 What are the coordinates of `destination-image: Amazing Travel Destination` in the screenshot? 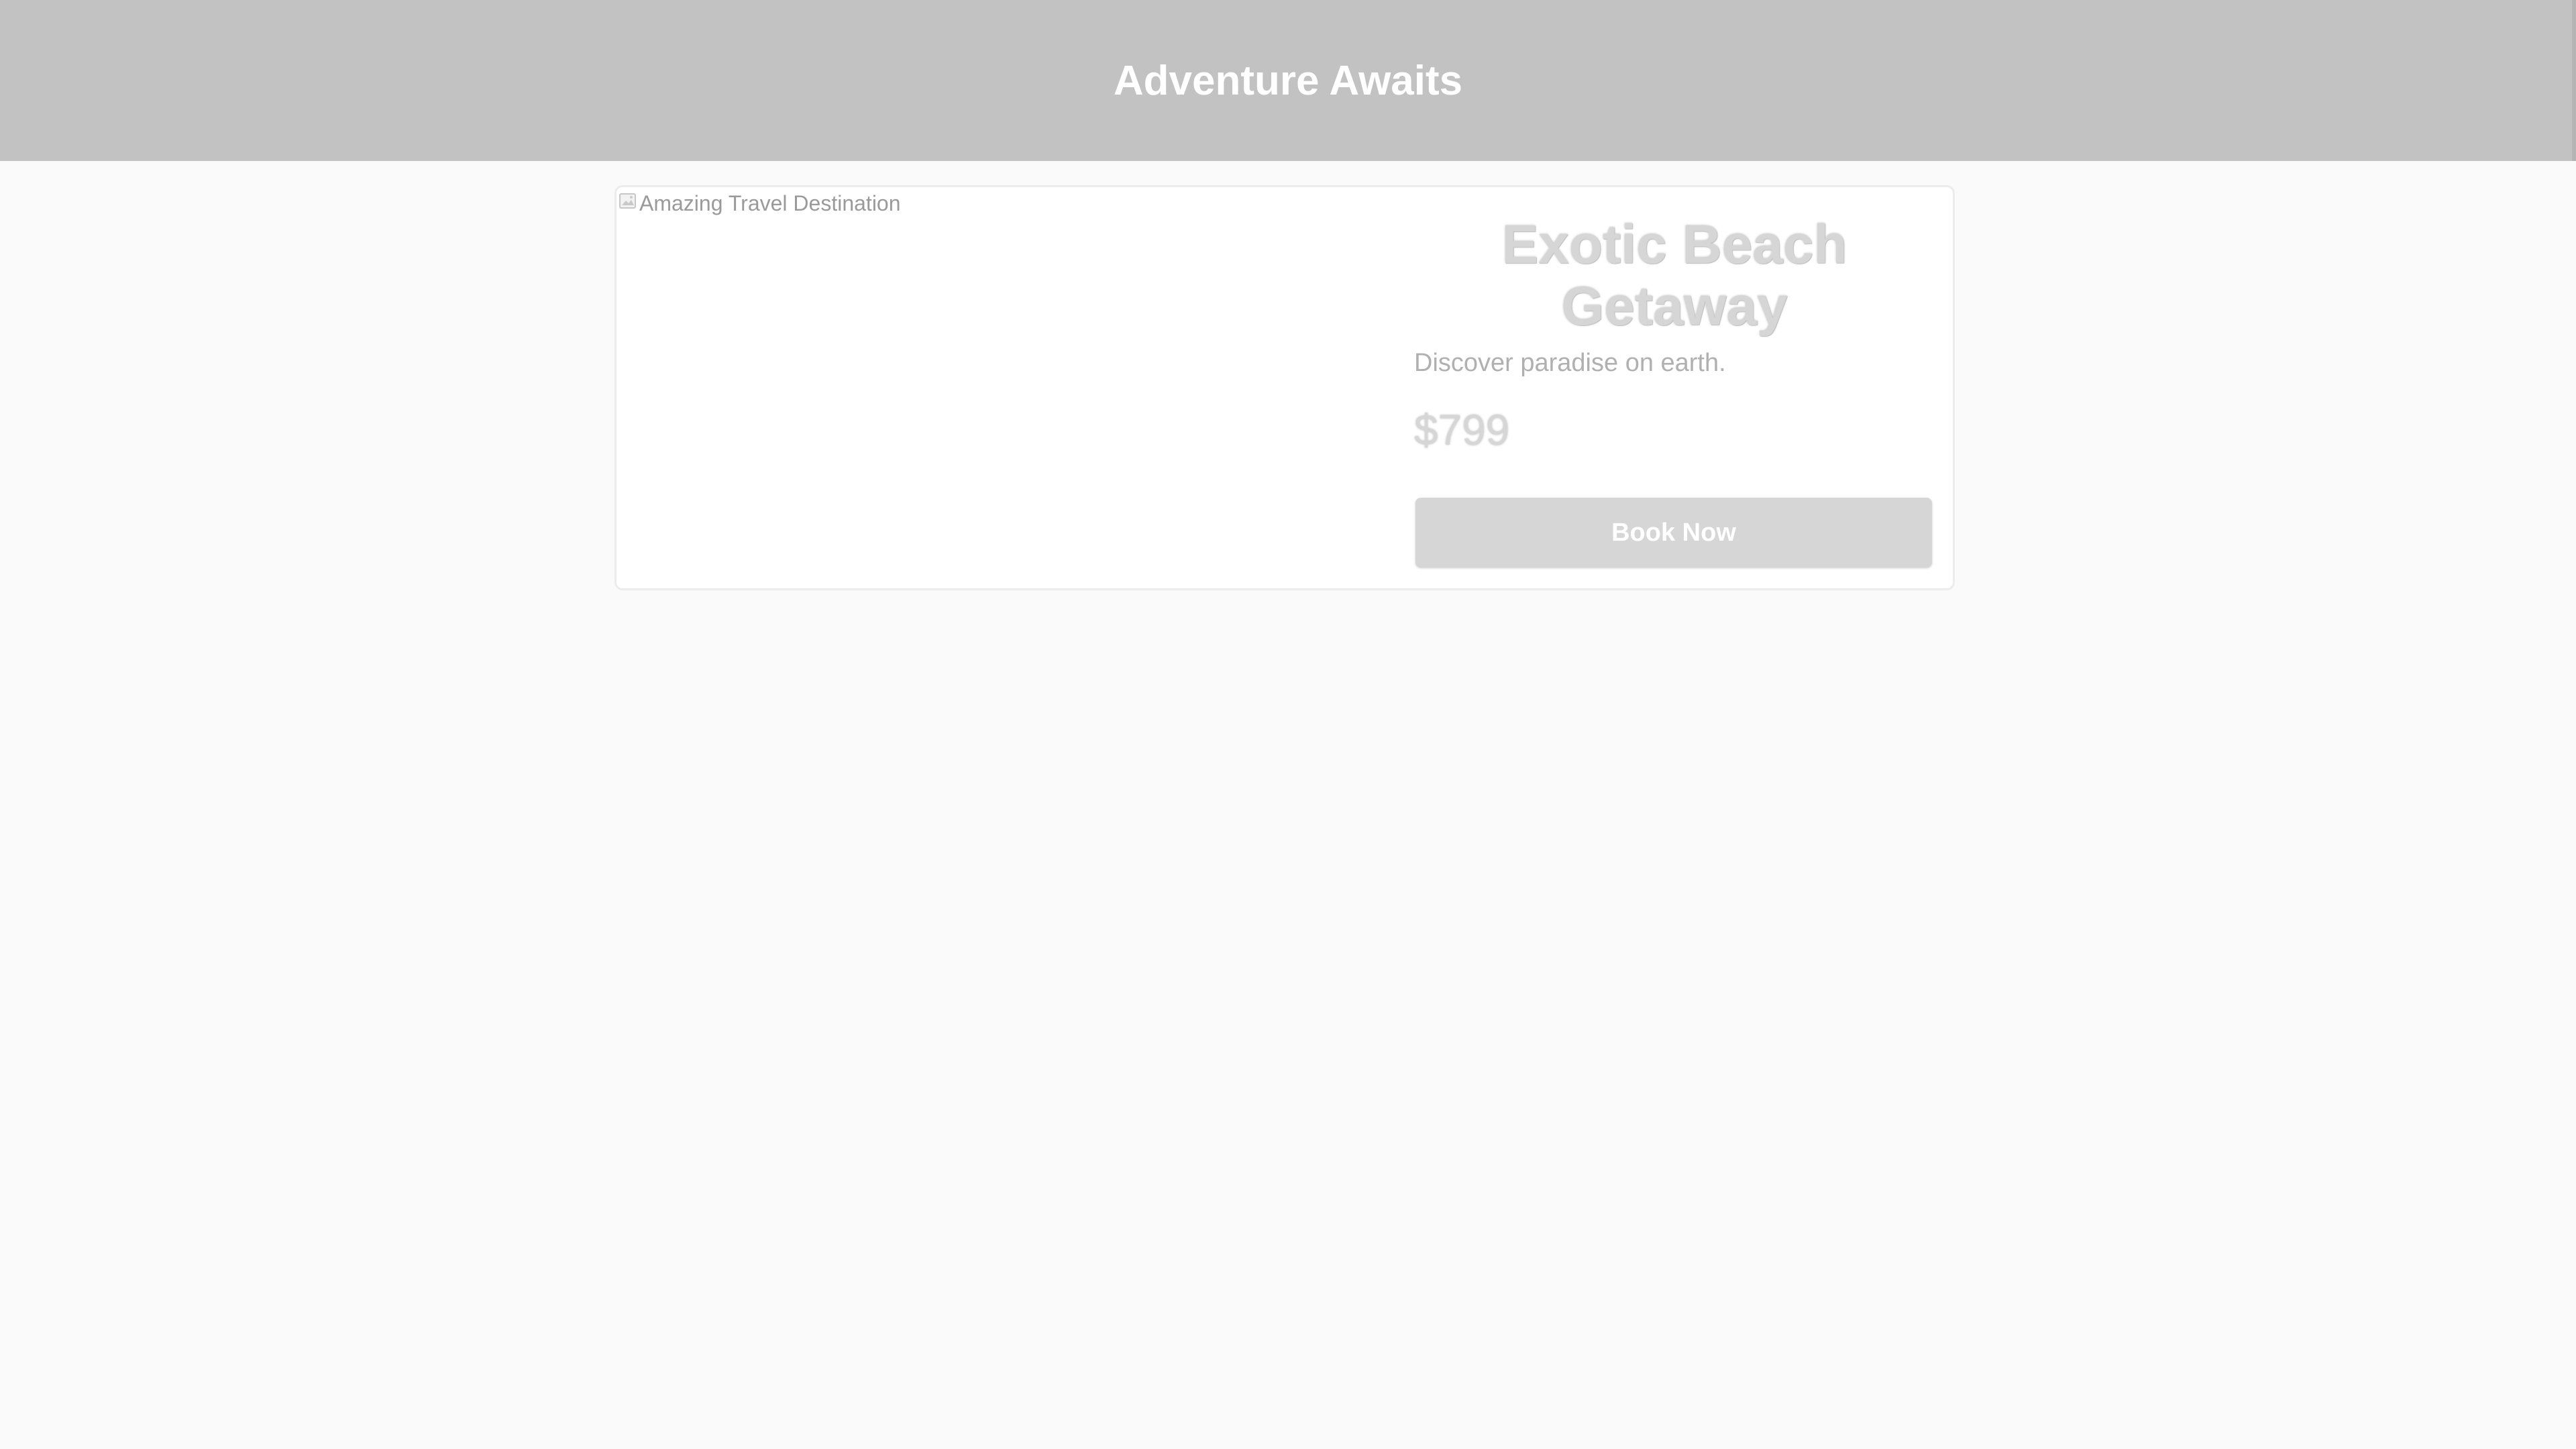 It's located at (1015, 387).